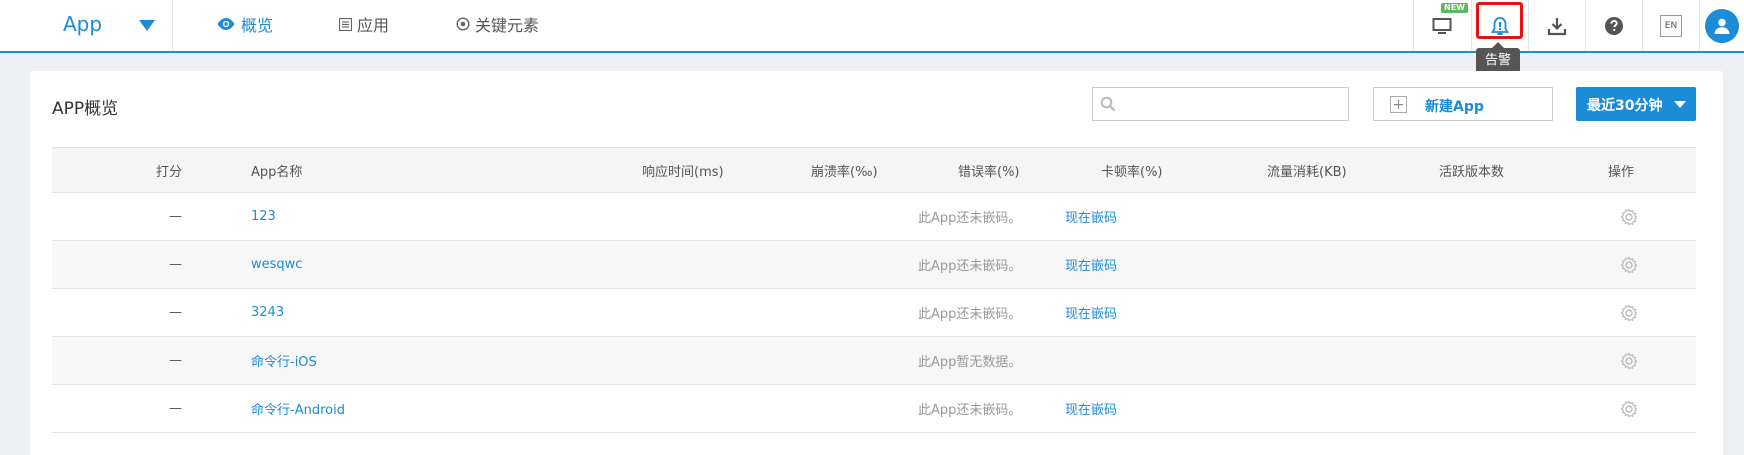 Image resolution: width=1744 pixels, height=455 pixels. Describe the element at coordinates (226, 24) in the screenshot. I see `eye-icon` at that location.